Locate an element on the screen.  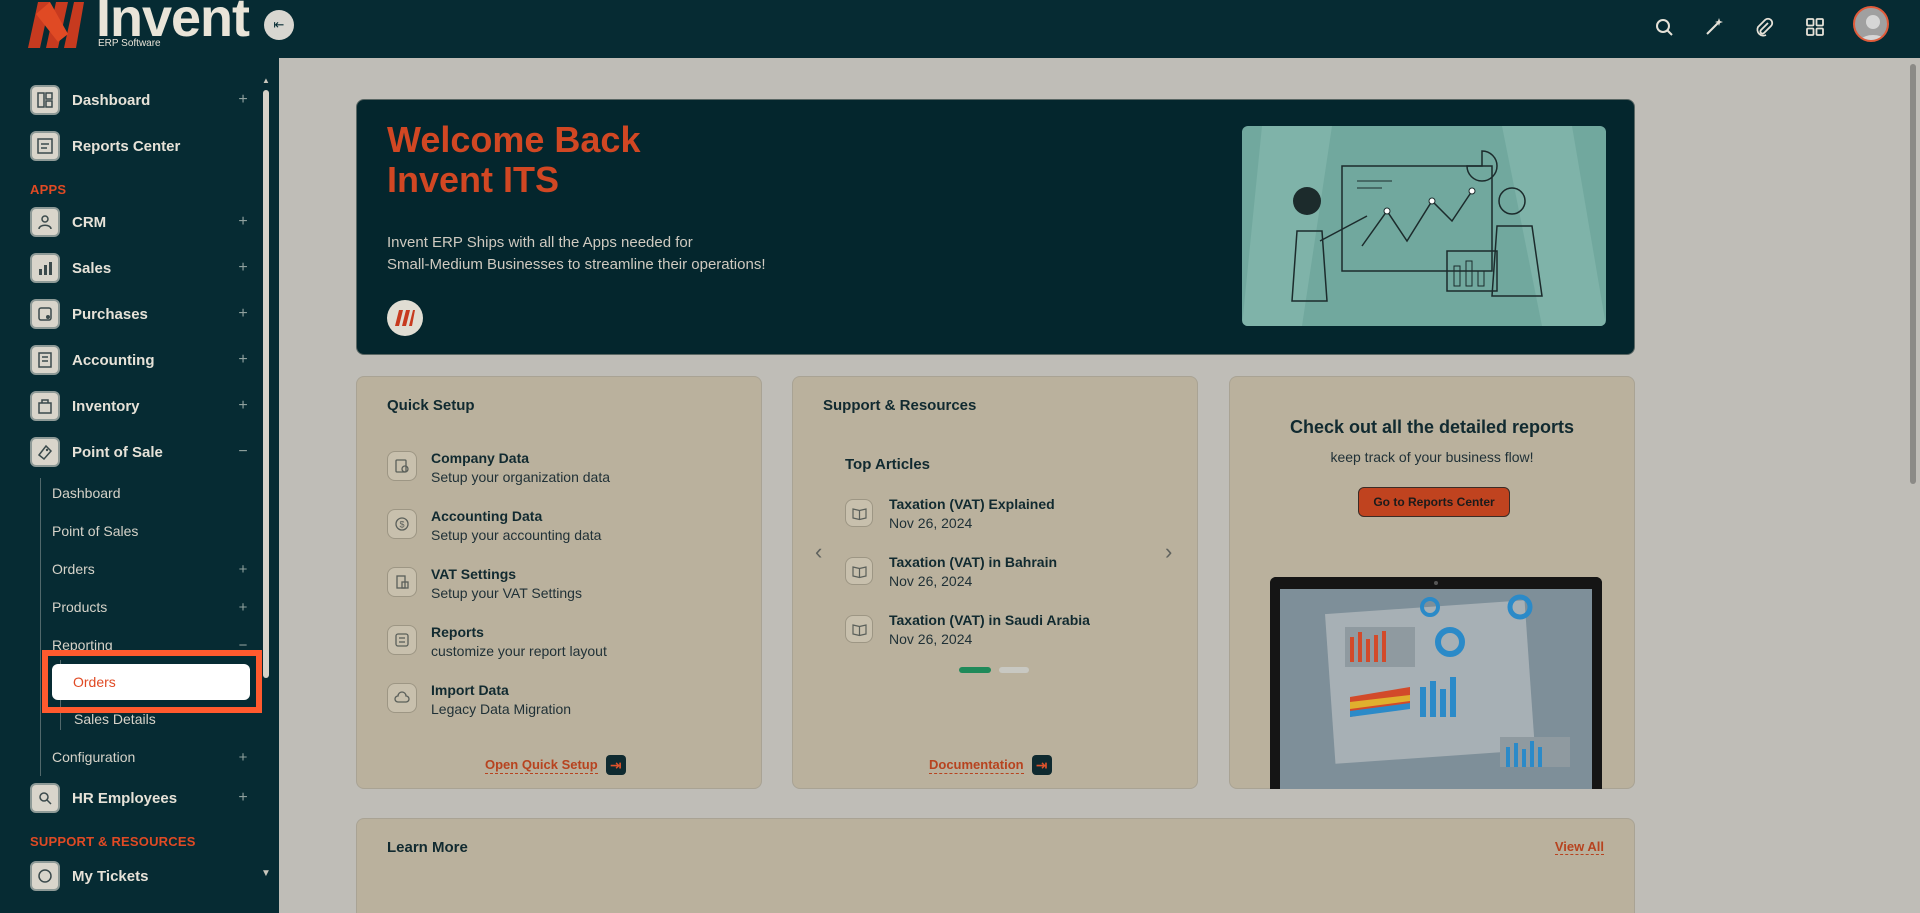
article-text: Taxation (VAT) Explained Nov 26, 2024 is located at coordinates (972, 515).